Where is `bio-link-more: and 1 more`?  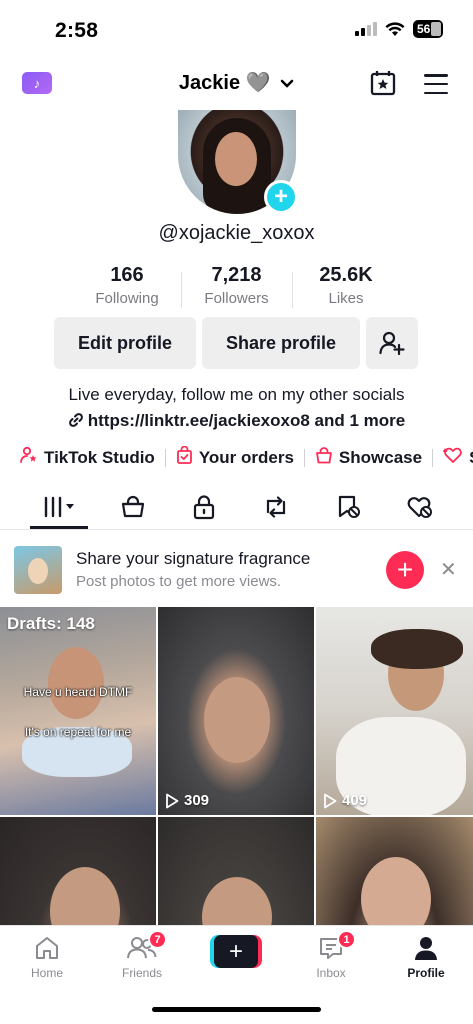
bio-link-more: and 1 more is located at coordinates (360, 420).